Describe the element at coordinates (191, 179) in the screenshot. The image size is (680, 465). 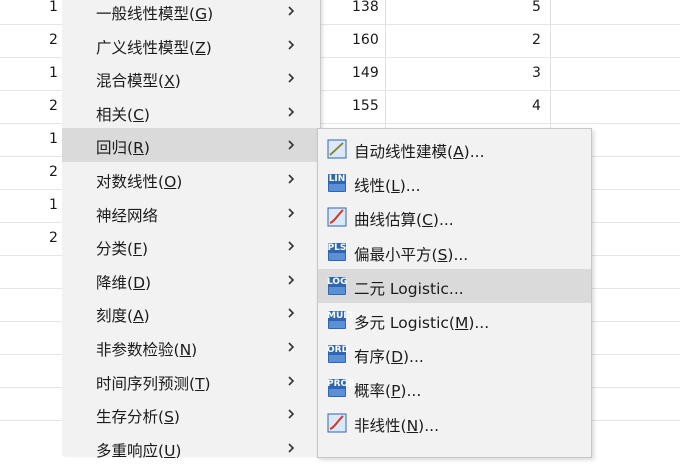
I see `analyze-menu-item: 对数线性(O)` at that location.